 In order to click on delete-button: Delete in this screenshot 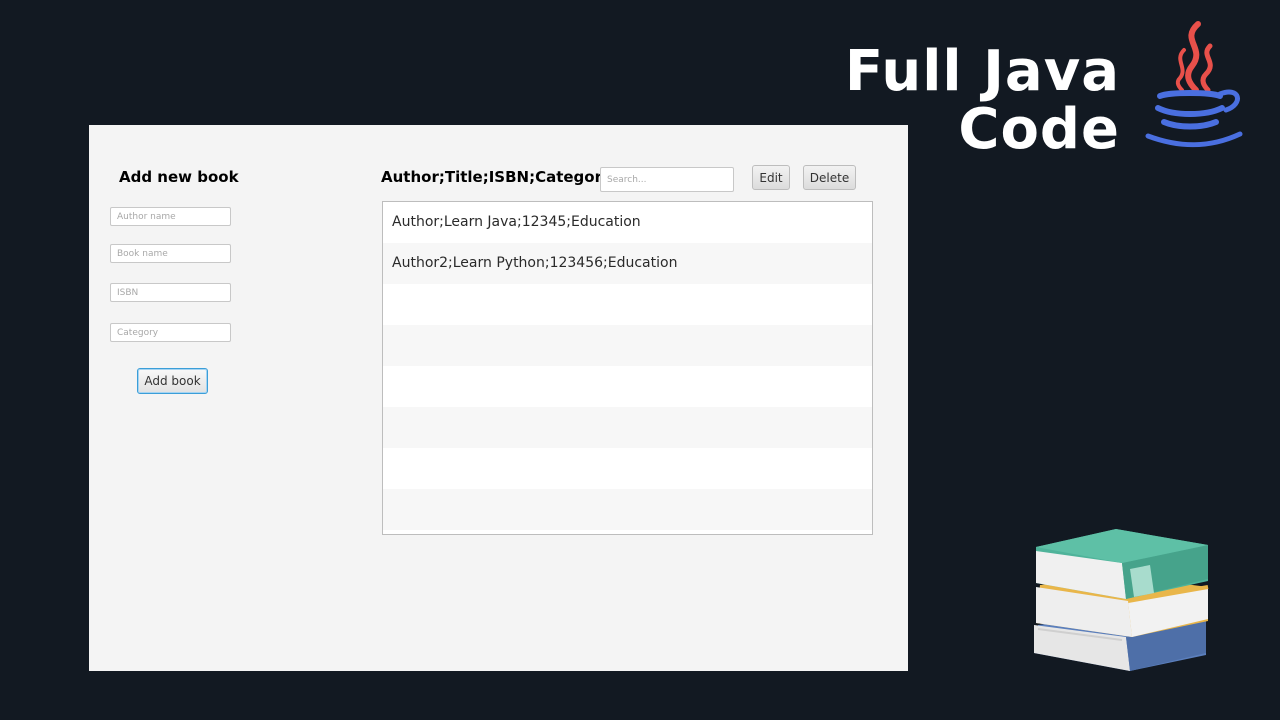, I will do `click(829, 177)`.